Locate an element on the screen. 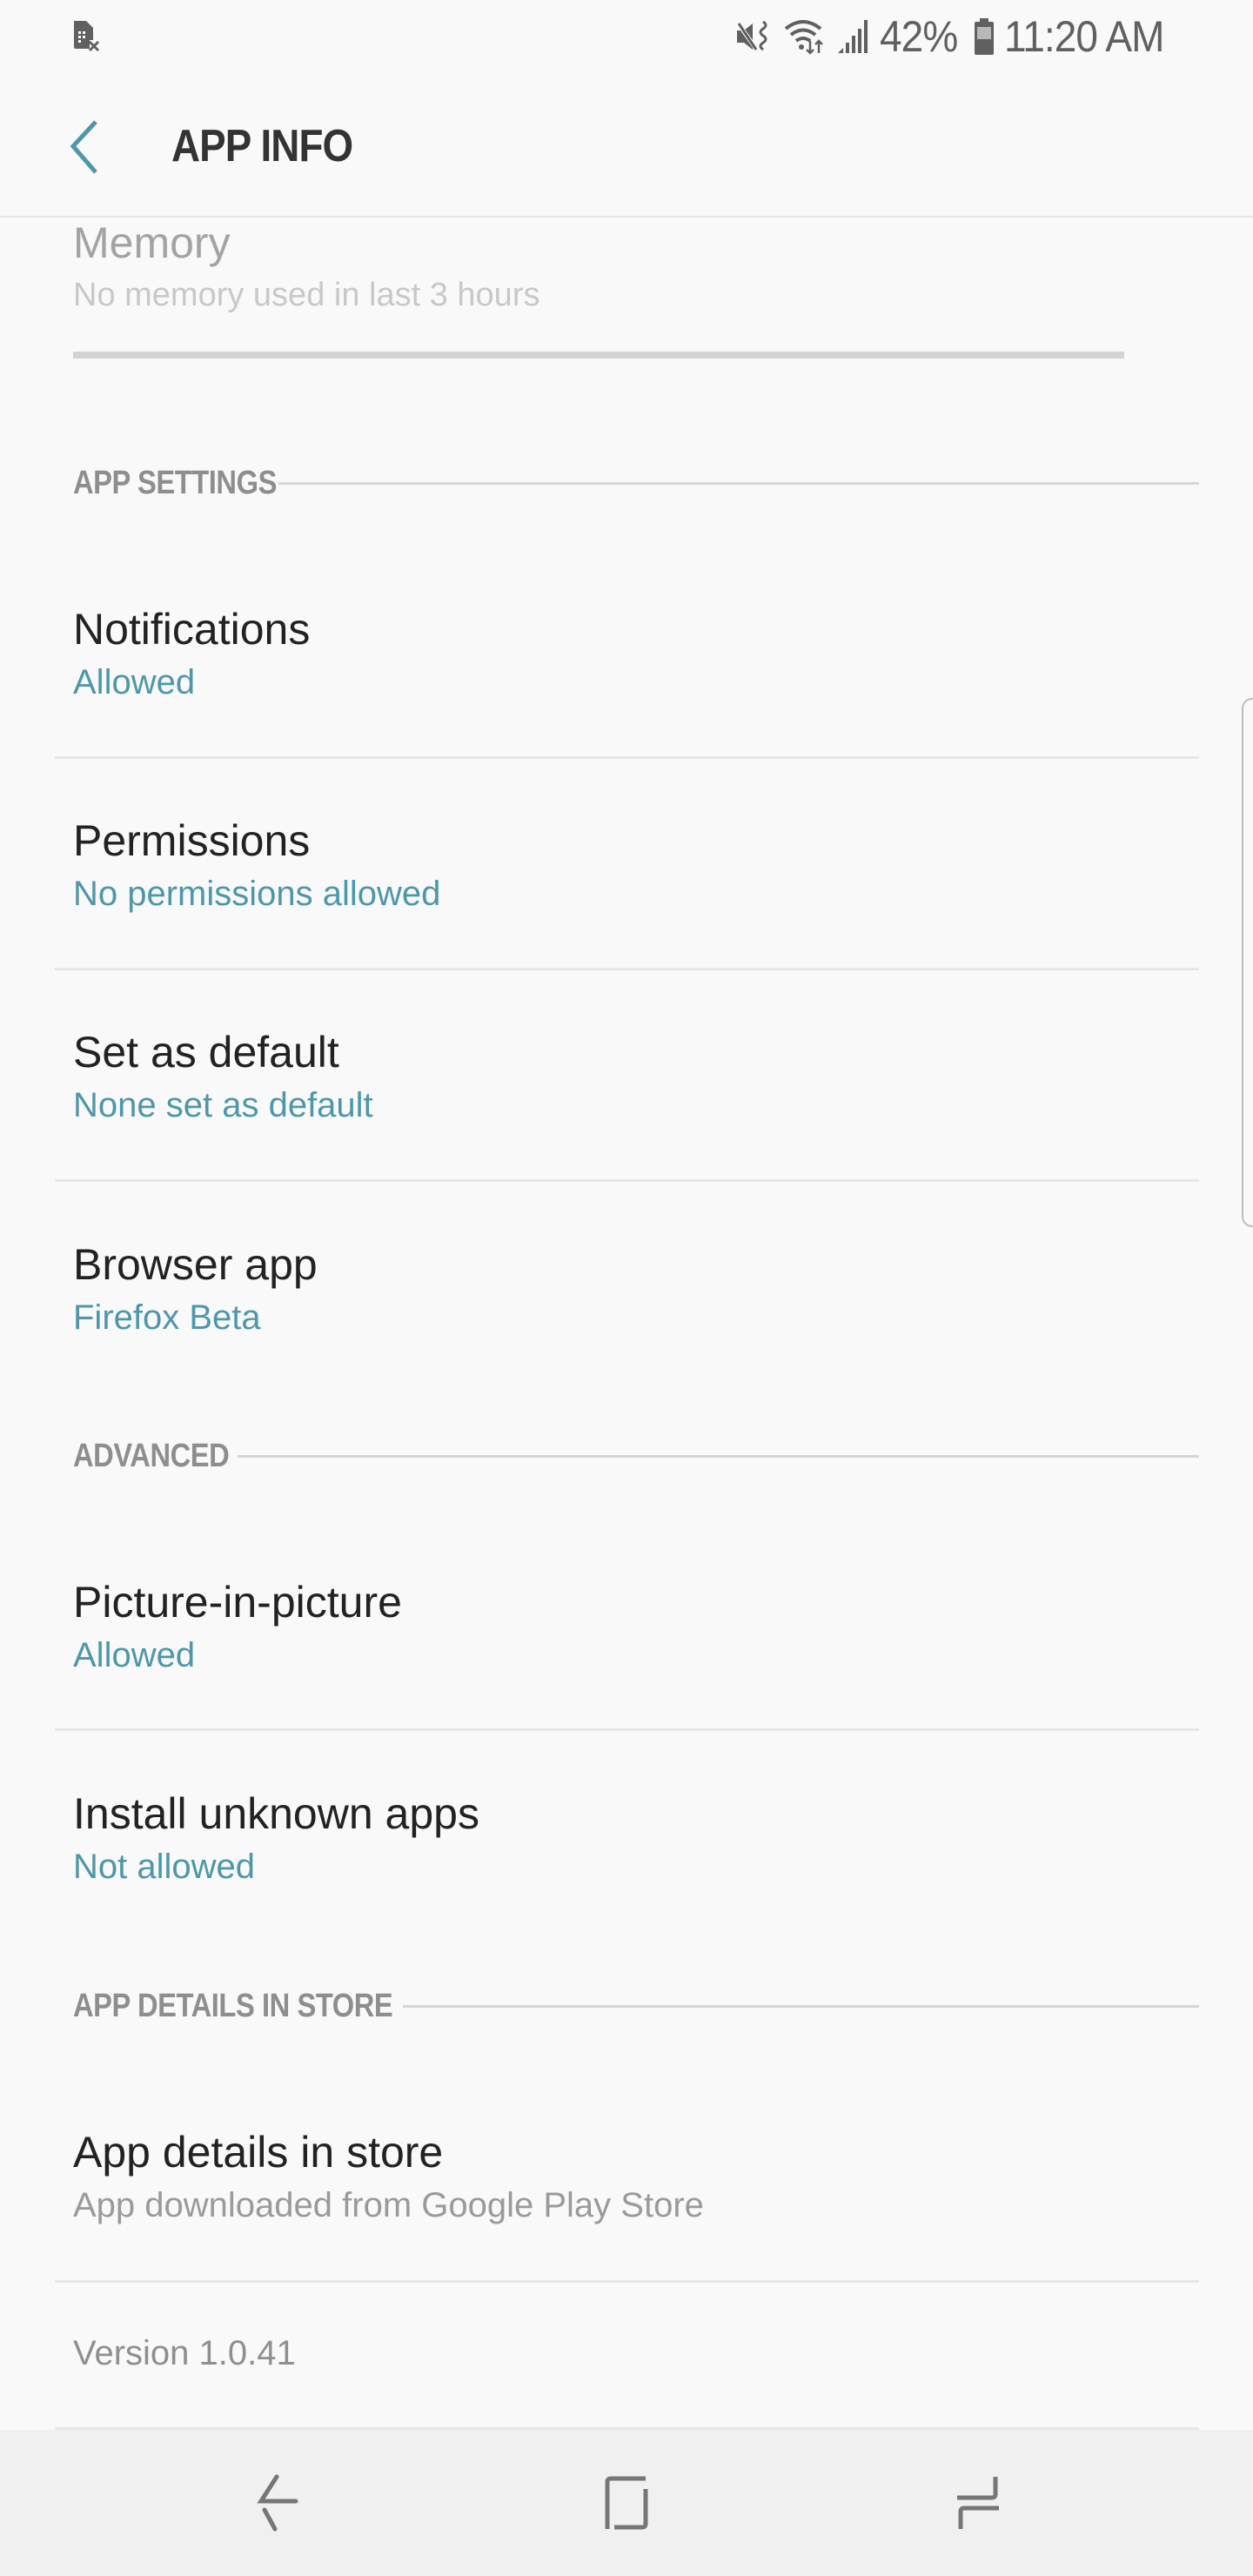 This screenshot has height=2576, width=1253. back-button is located at coordinates (83, 147).